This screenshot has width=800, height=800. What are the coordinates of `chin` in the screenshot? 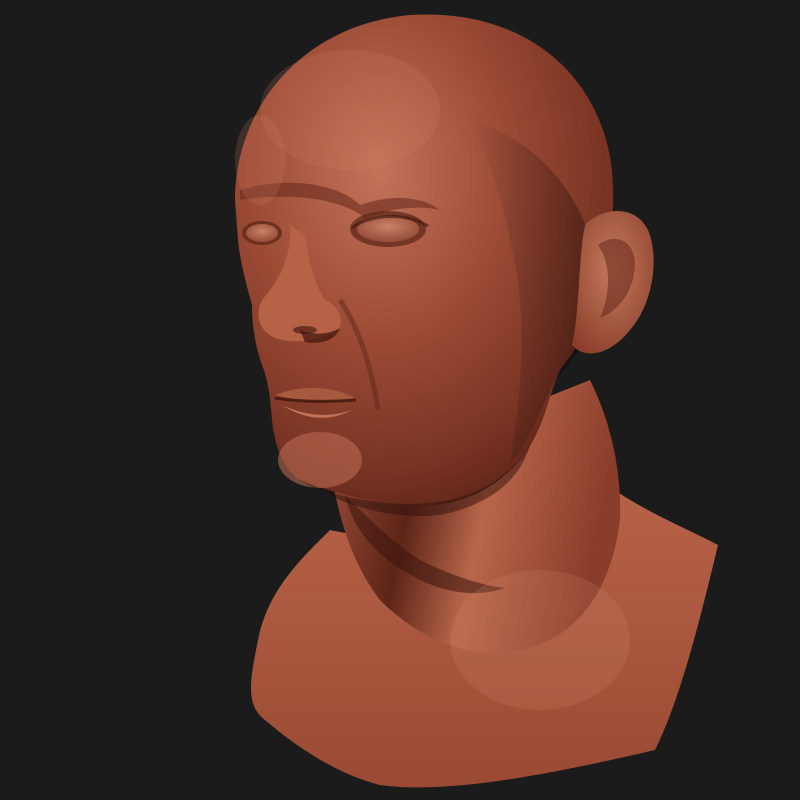 It's located at (320, 460).